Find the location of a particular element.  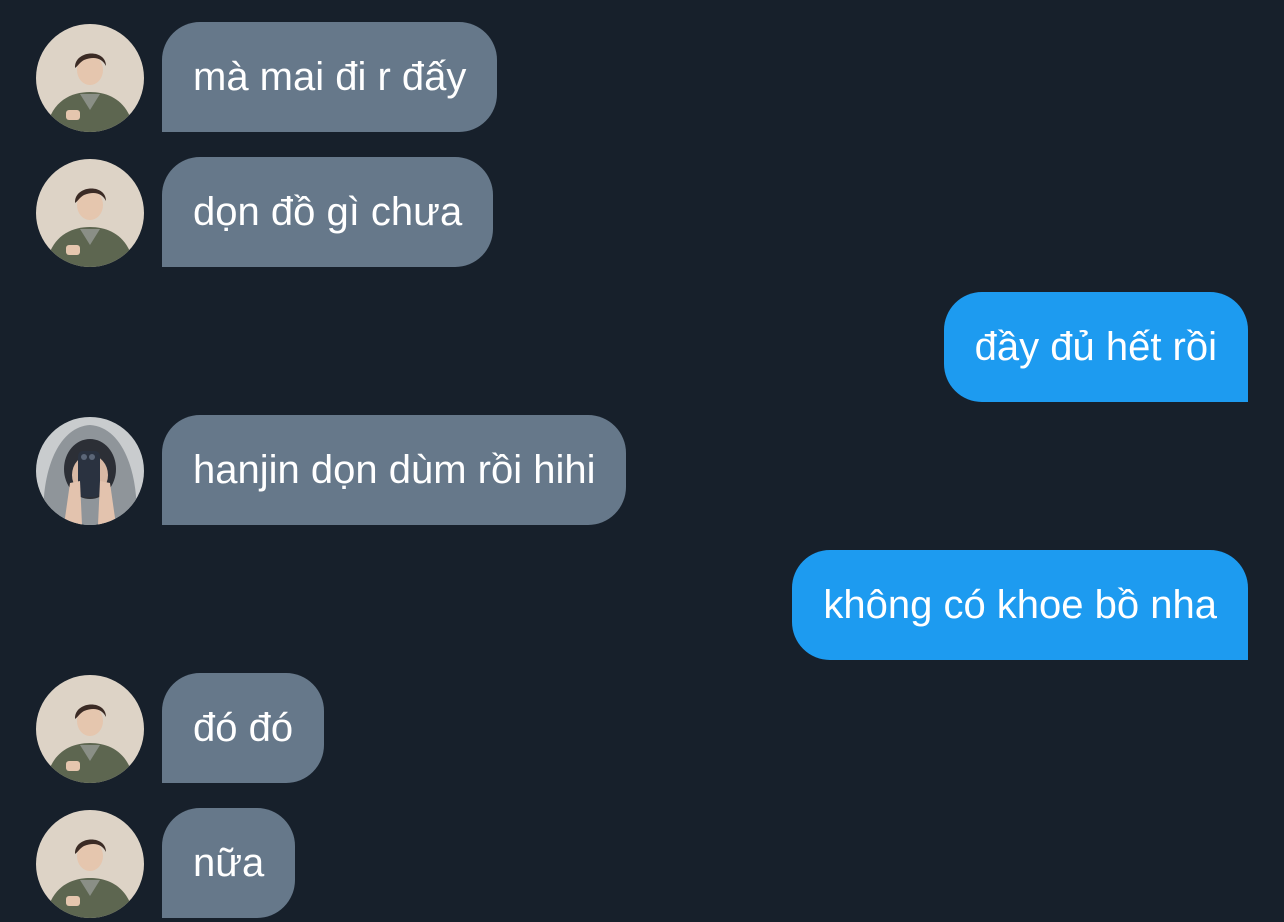

outgoing-message-bubble: đầy đủ hết rồi is located at coordinates (1095, 347).